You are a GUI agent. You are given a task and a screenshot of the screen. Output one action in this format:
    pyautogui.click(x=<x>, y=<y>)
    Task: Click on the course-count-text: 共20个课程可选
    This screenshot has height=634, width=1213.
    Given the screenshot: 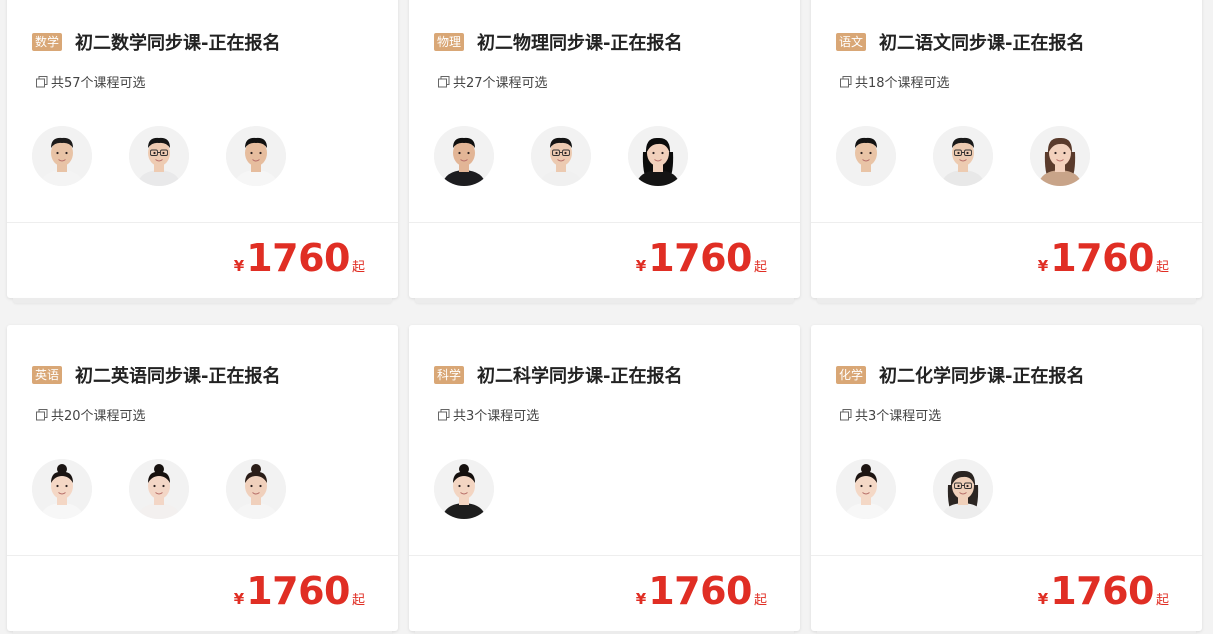 What is the action you would take?
    pyautogui.click(x=98, y=416)
    